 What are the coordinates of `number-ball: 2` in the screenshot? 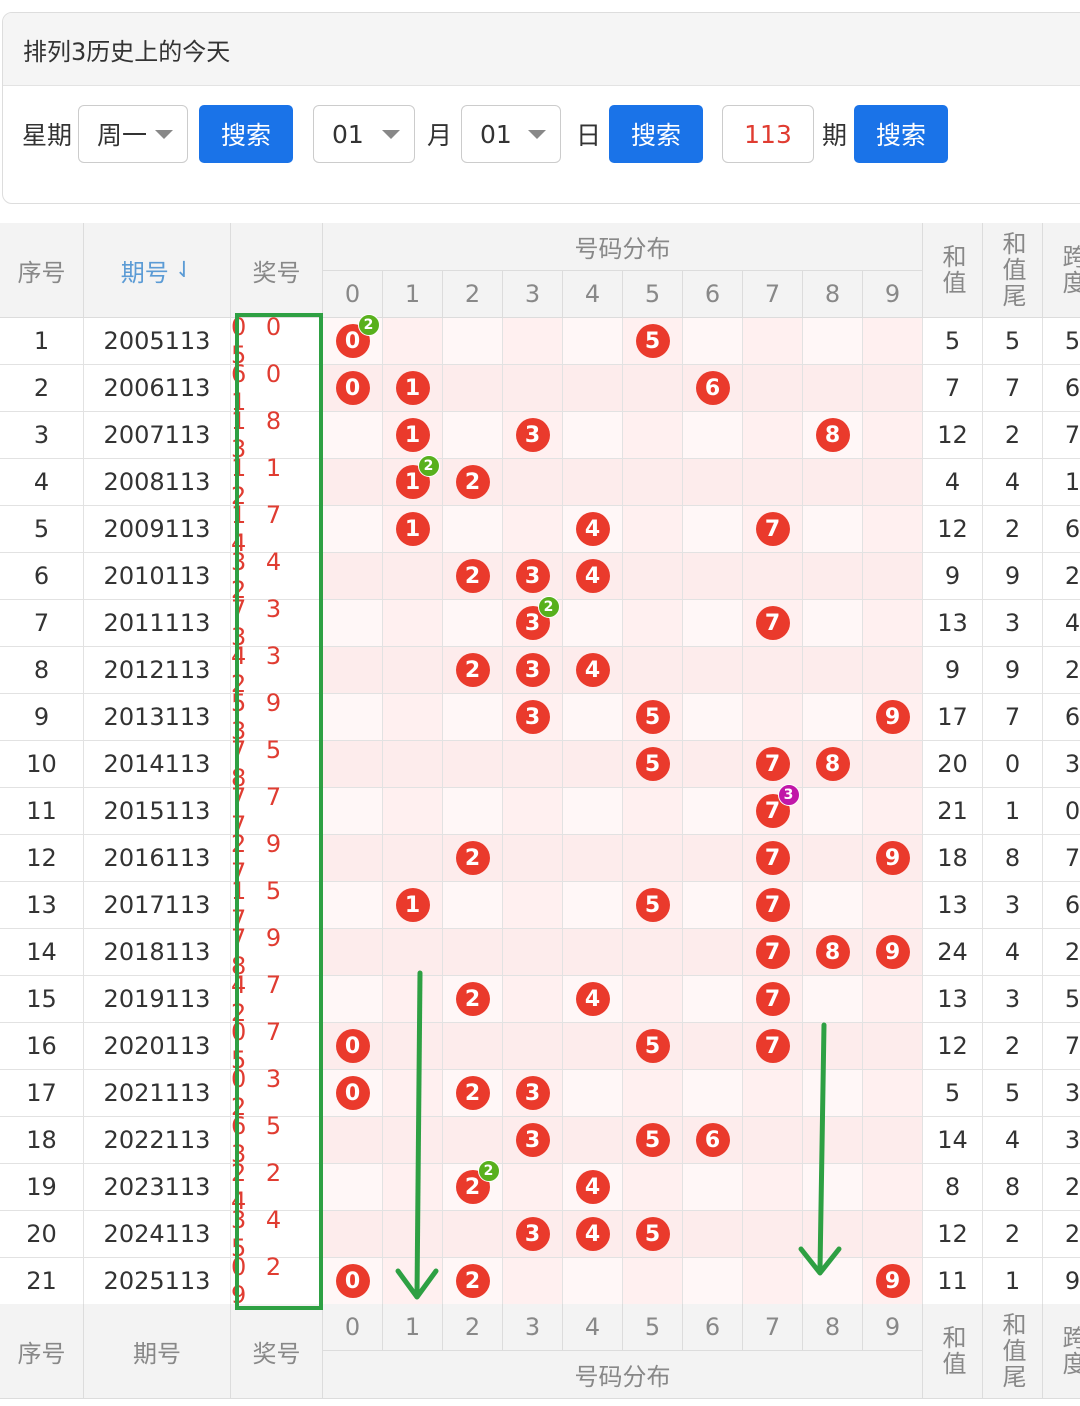 It's located at (472, 670).